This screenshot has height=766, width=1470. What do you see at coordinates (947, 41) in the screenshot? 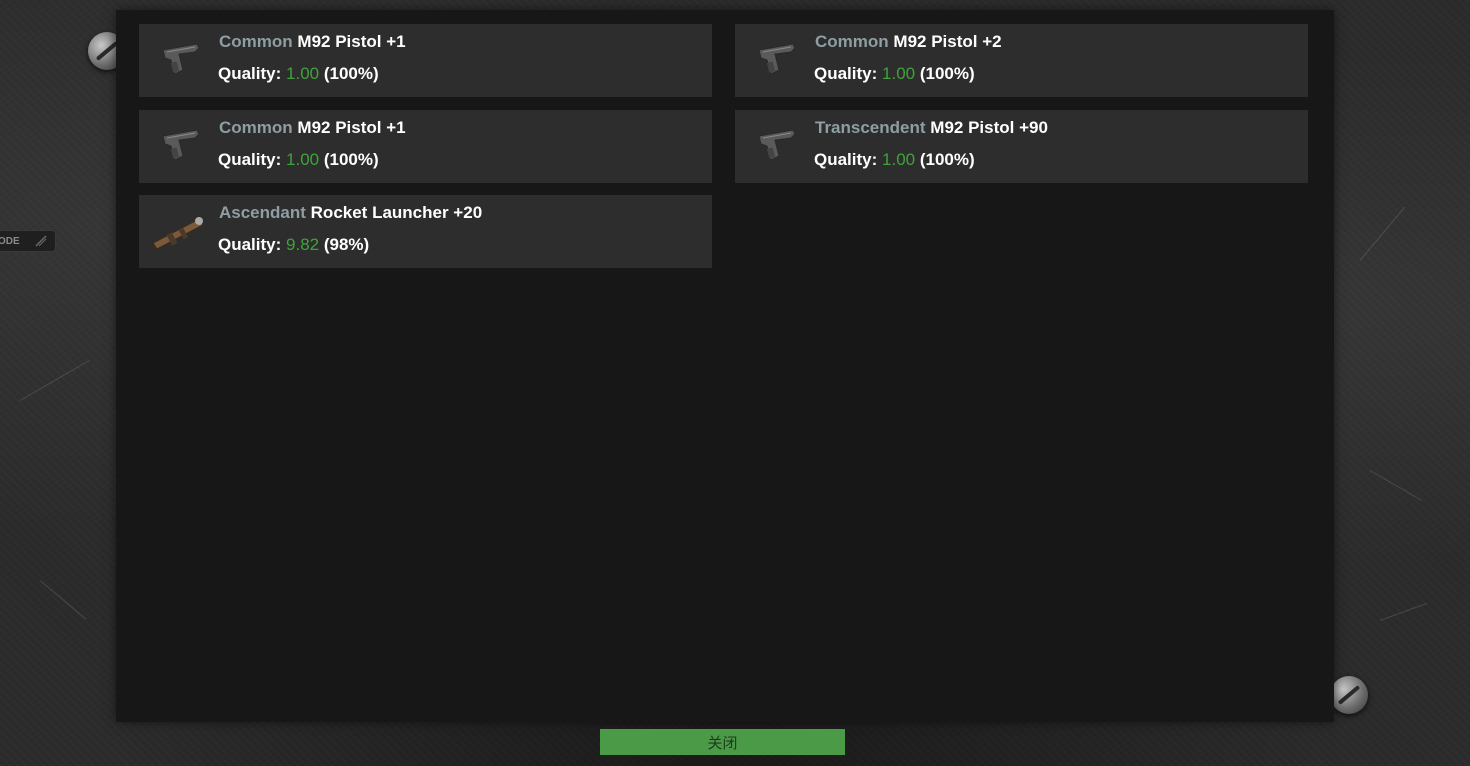
I see `item-name: M92 Pistol +2` at bounding box center [947, 41].